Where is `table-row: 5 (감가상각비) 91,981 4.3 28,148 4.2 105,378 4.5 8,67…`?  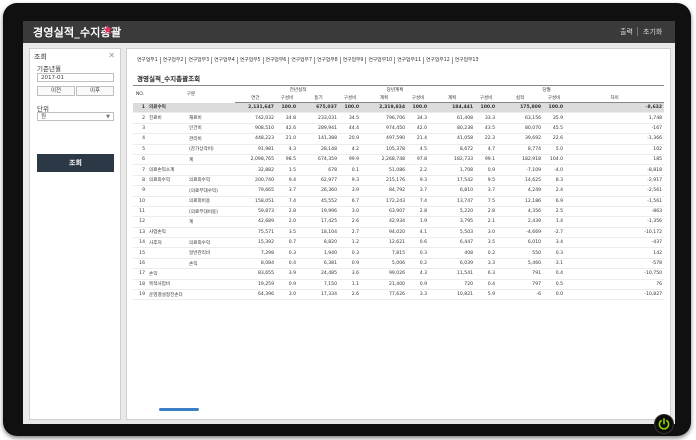
table-row: 5 (감가상각비) 91,981 4.3 28,148 4.2 105,378 4.5 8,67… is located at coordinates (399, 149).